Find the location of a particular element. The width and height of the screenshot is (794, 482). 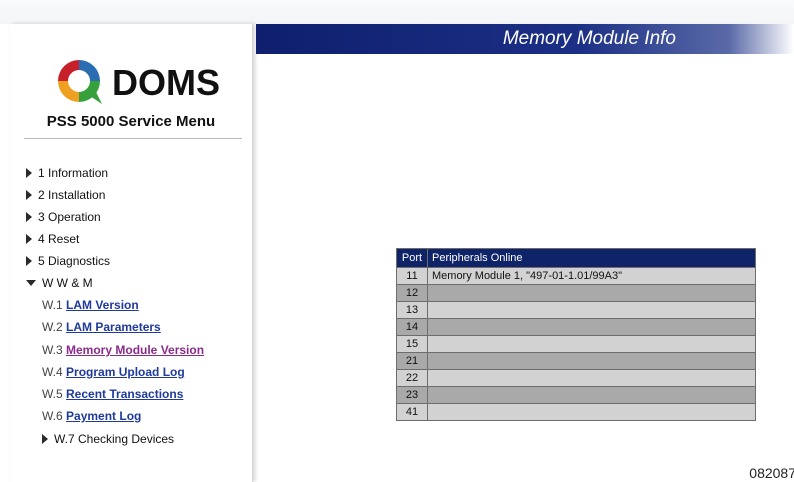

port-cell: 15 is located at coordinates (412, 344).